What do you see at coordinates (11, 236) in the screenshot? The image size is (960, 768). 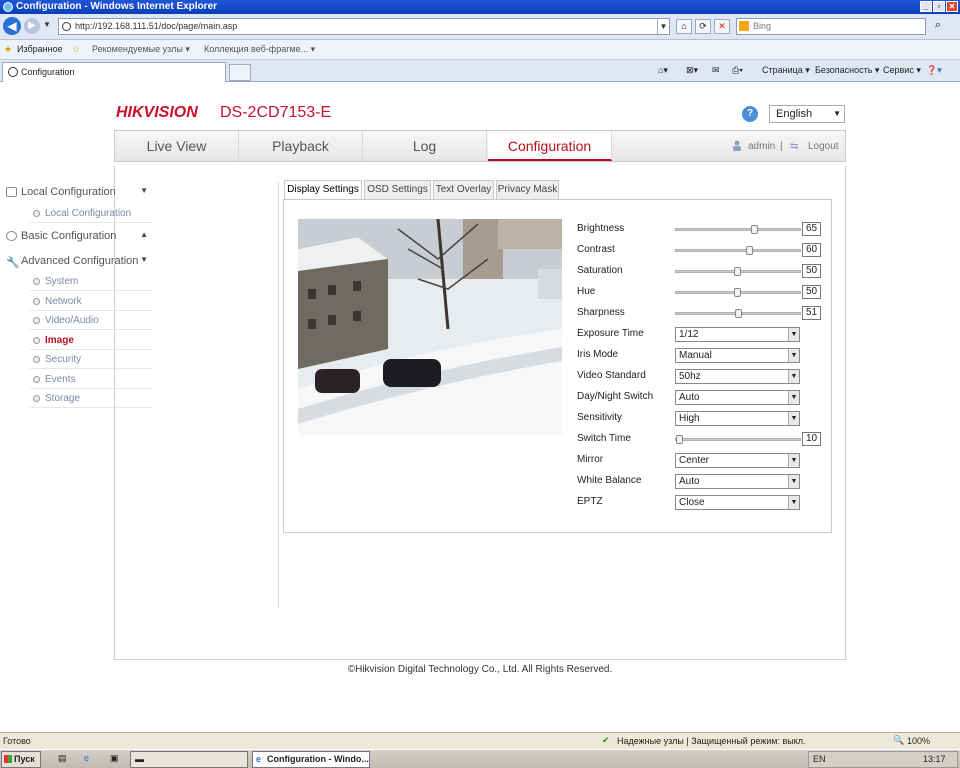 I see `gear-icon` at bounding box center [11, 236].